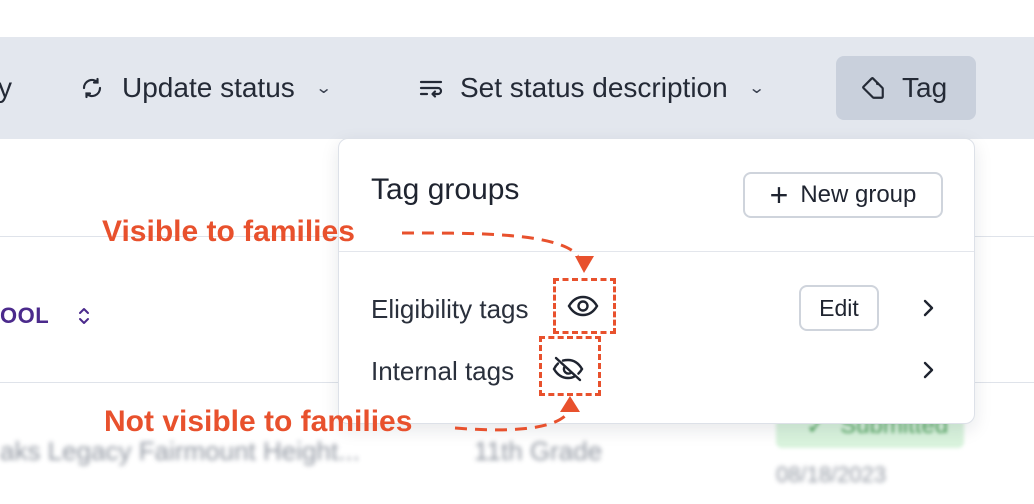  What do you see at coordinates (584, 264) in the screenshot?
I see `arrow-head-down-icon` at bounding box center [584, 264].